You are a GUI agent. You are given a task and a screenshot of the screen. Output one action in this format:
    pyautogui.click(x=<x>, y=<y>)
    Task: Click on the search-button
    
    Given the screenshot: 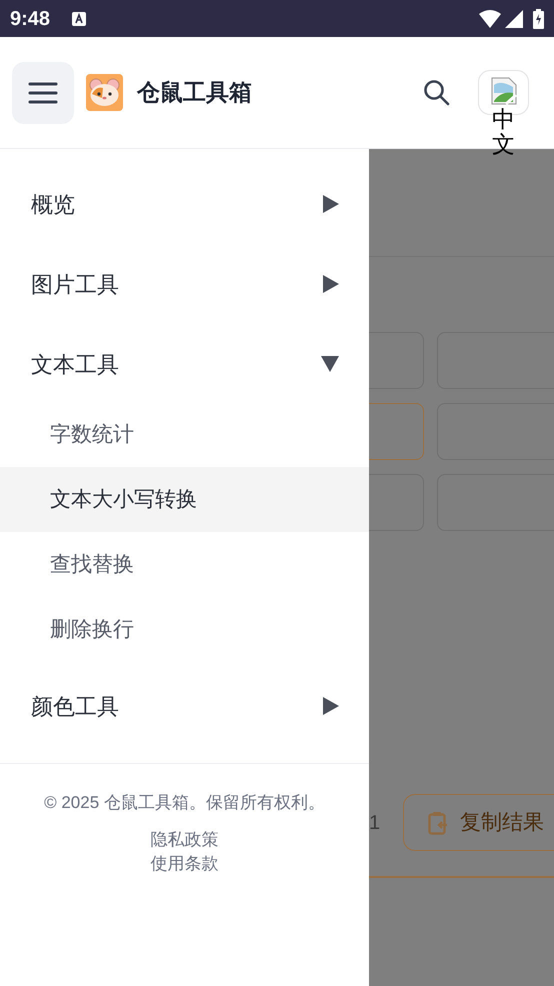 What is the action you would take?
    pyautogui.click(x=437, y=93)
    